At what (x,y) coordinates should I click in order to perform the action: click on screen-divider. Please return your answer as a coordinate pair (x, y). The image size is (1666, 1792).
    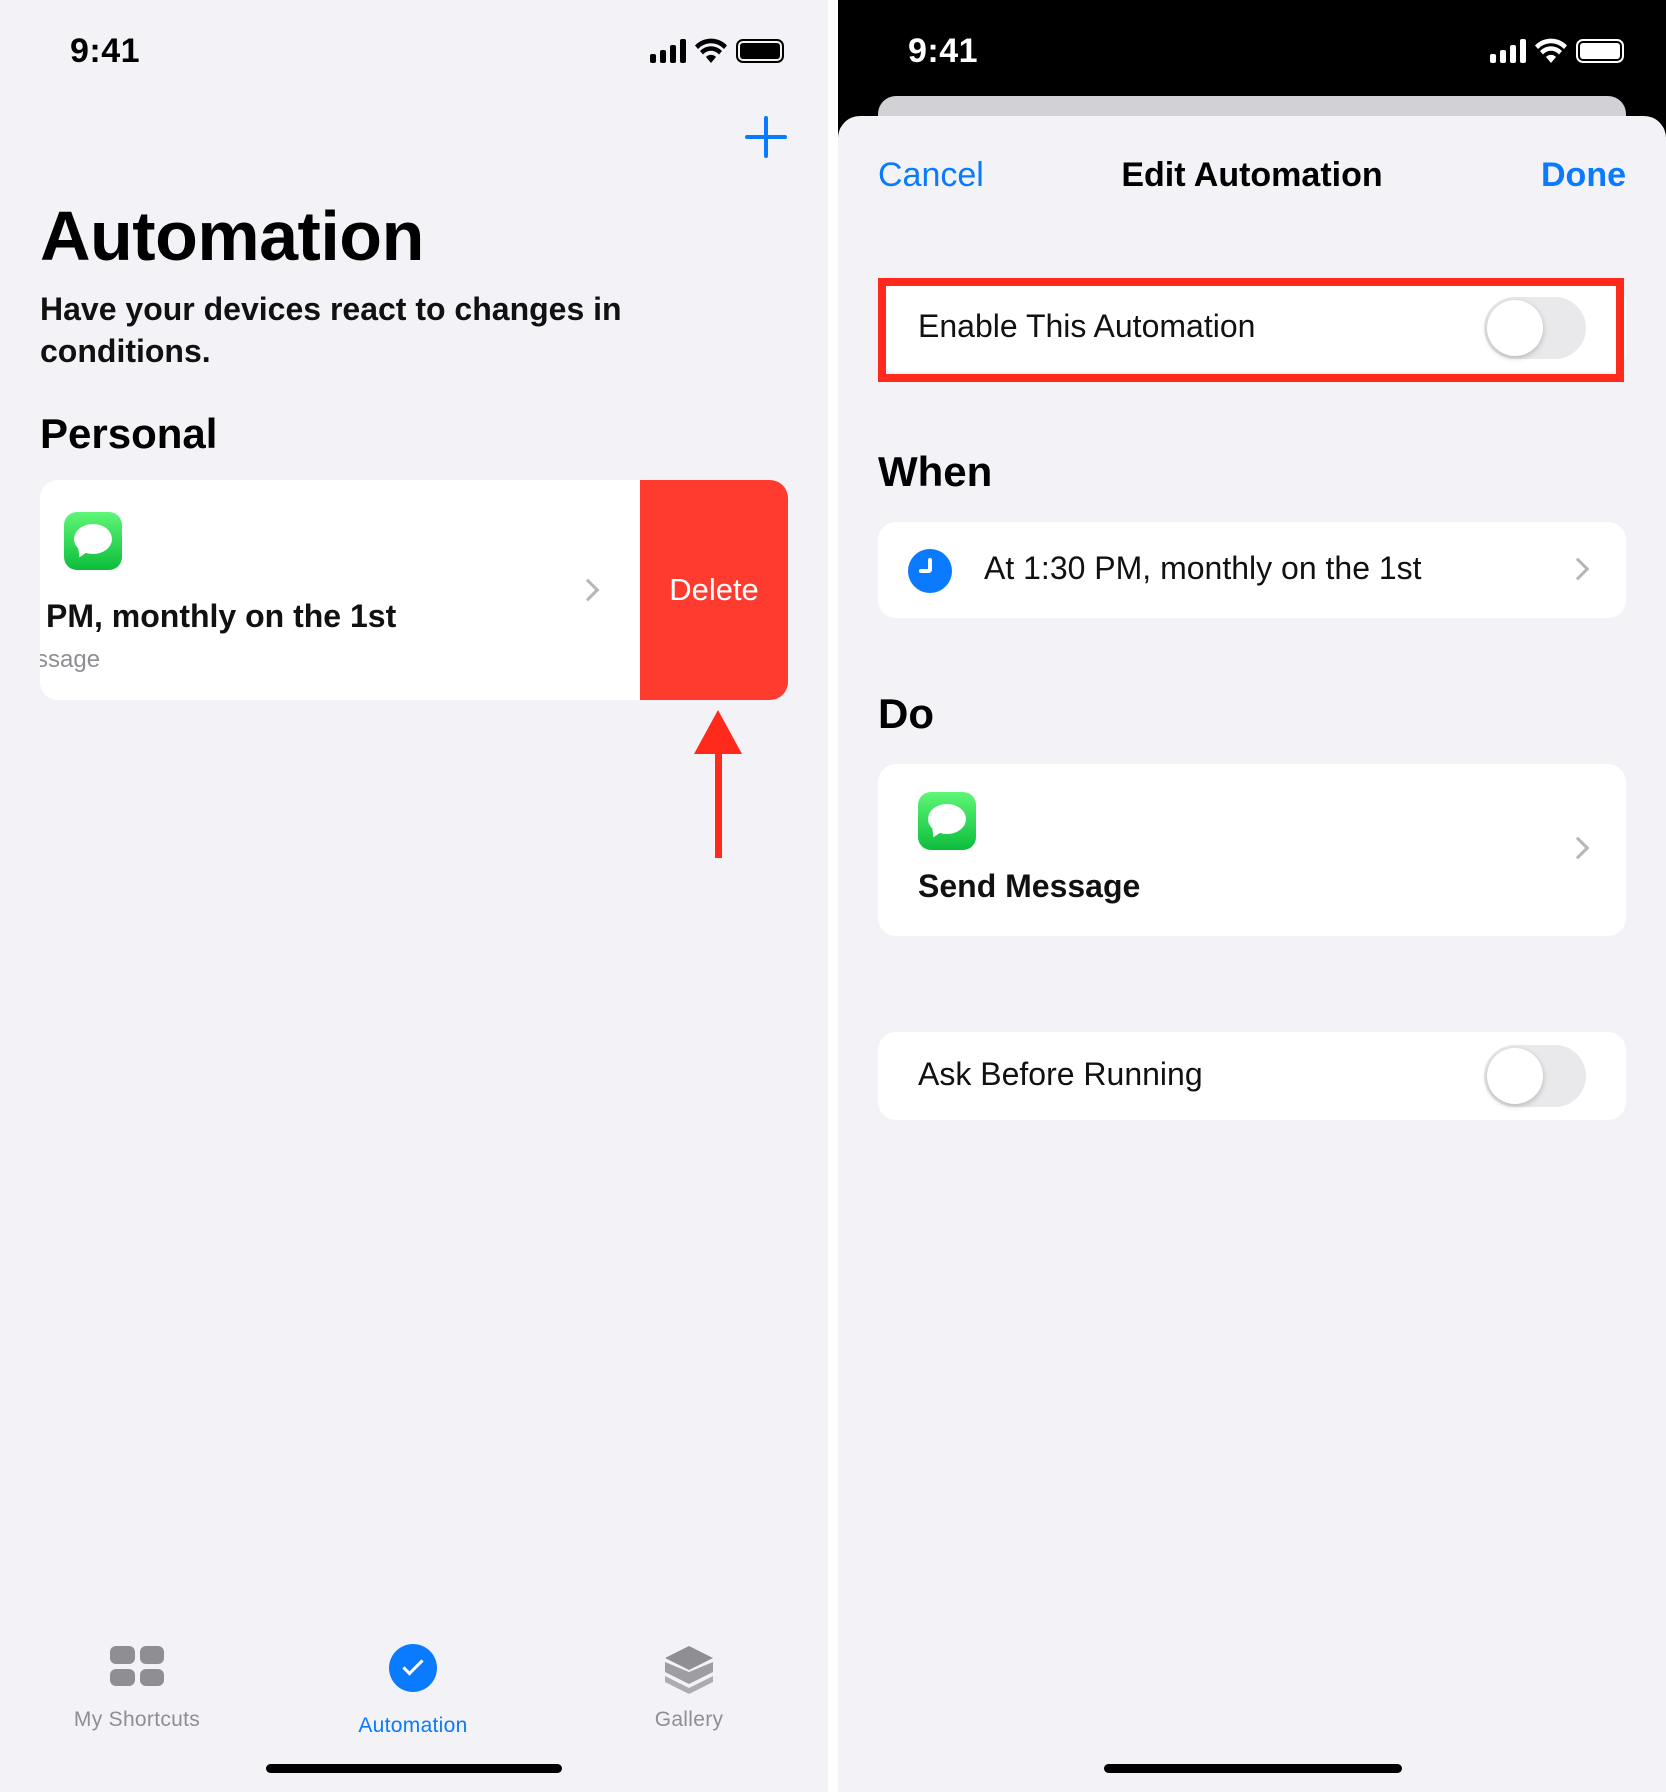
    Looking at the image, I should click on (833, 896).